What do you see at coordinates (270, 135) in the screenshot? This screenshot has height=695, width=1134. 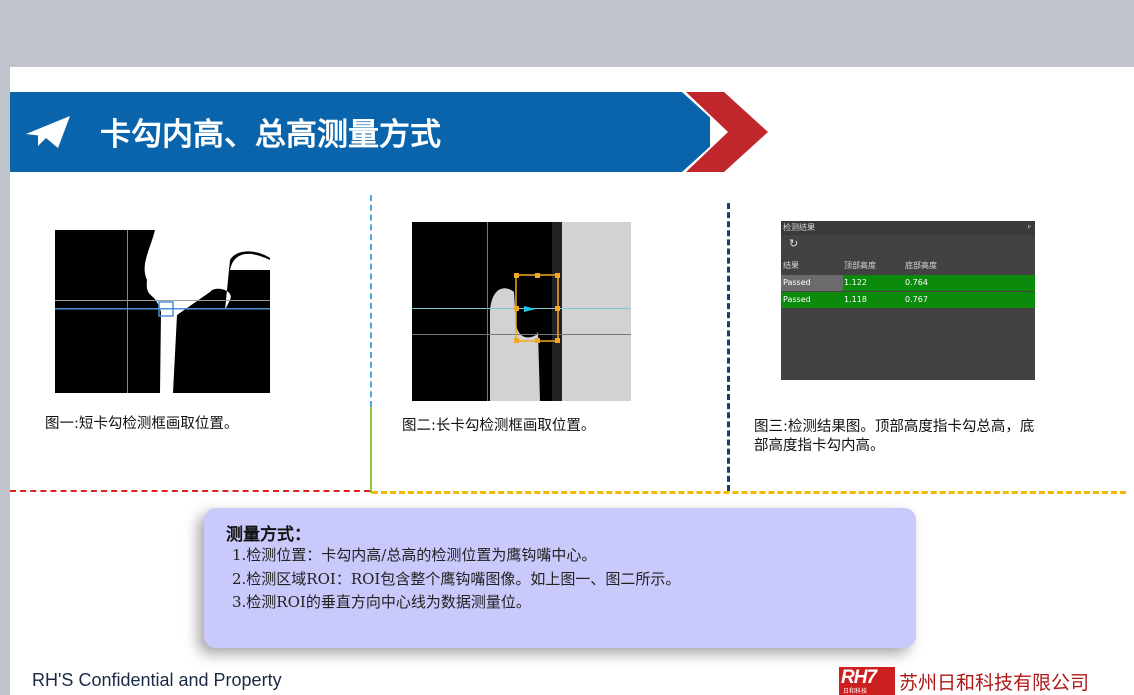 I see `page-title: 卡勾内高、总高测量方式` at bounding box center [270, 135].